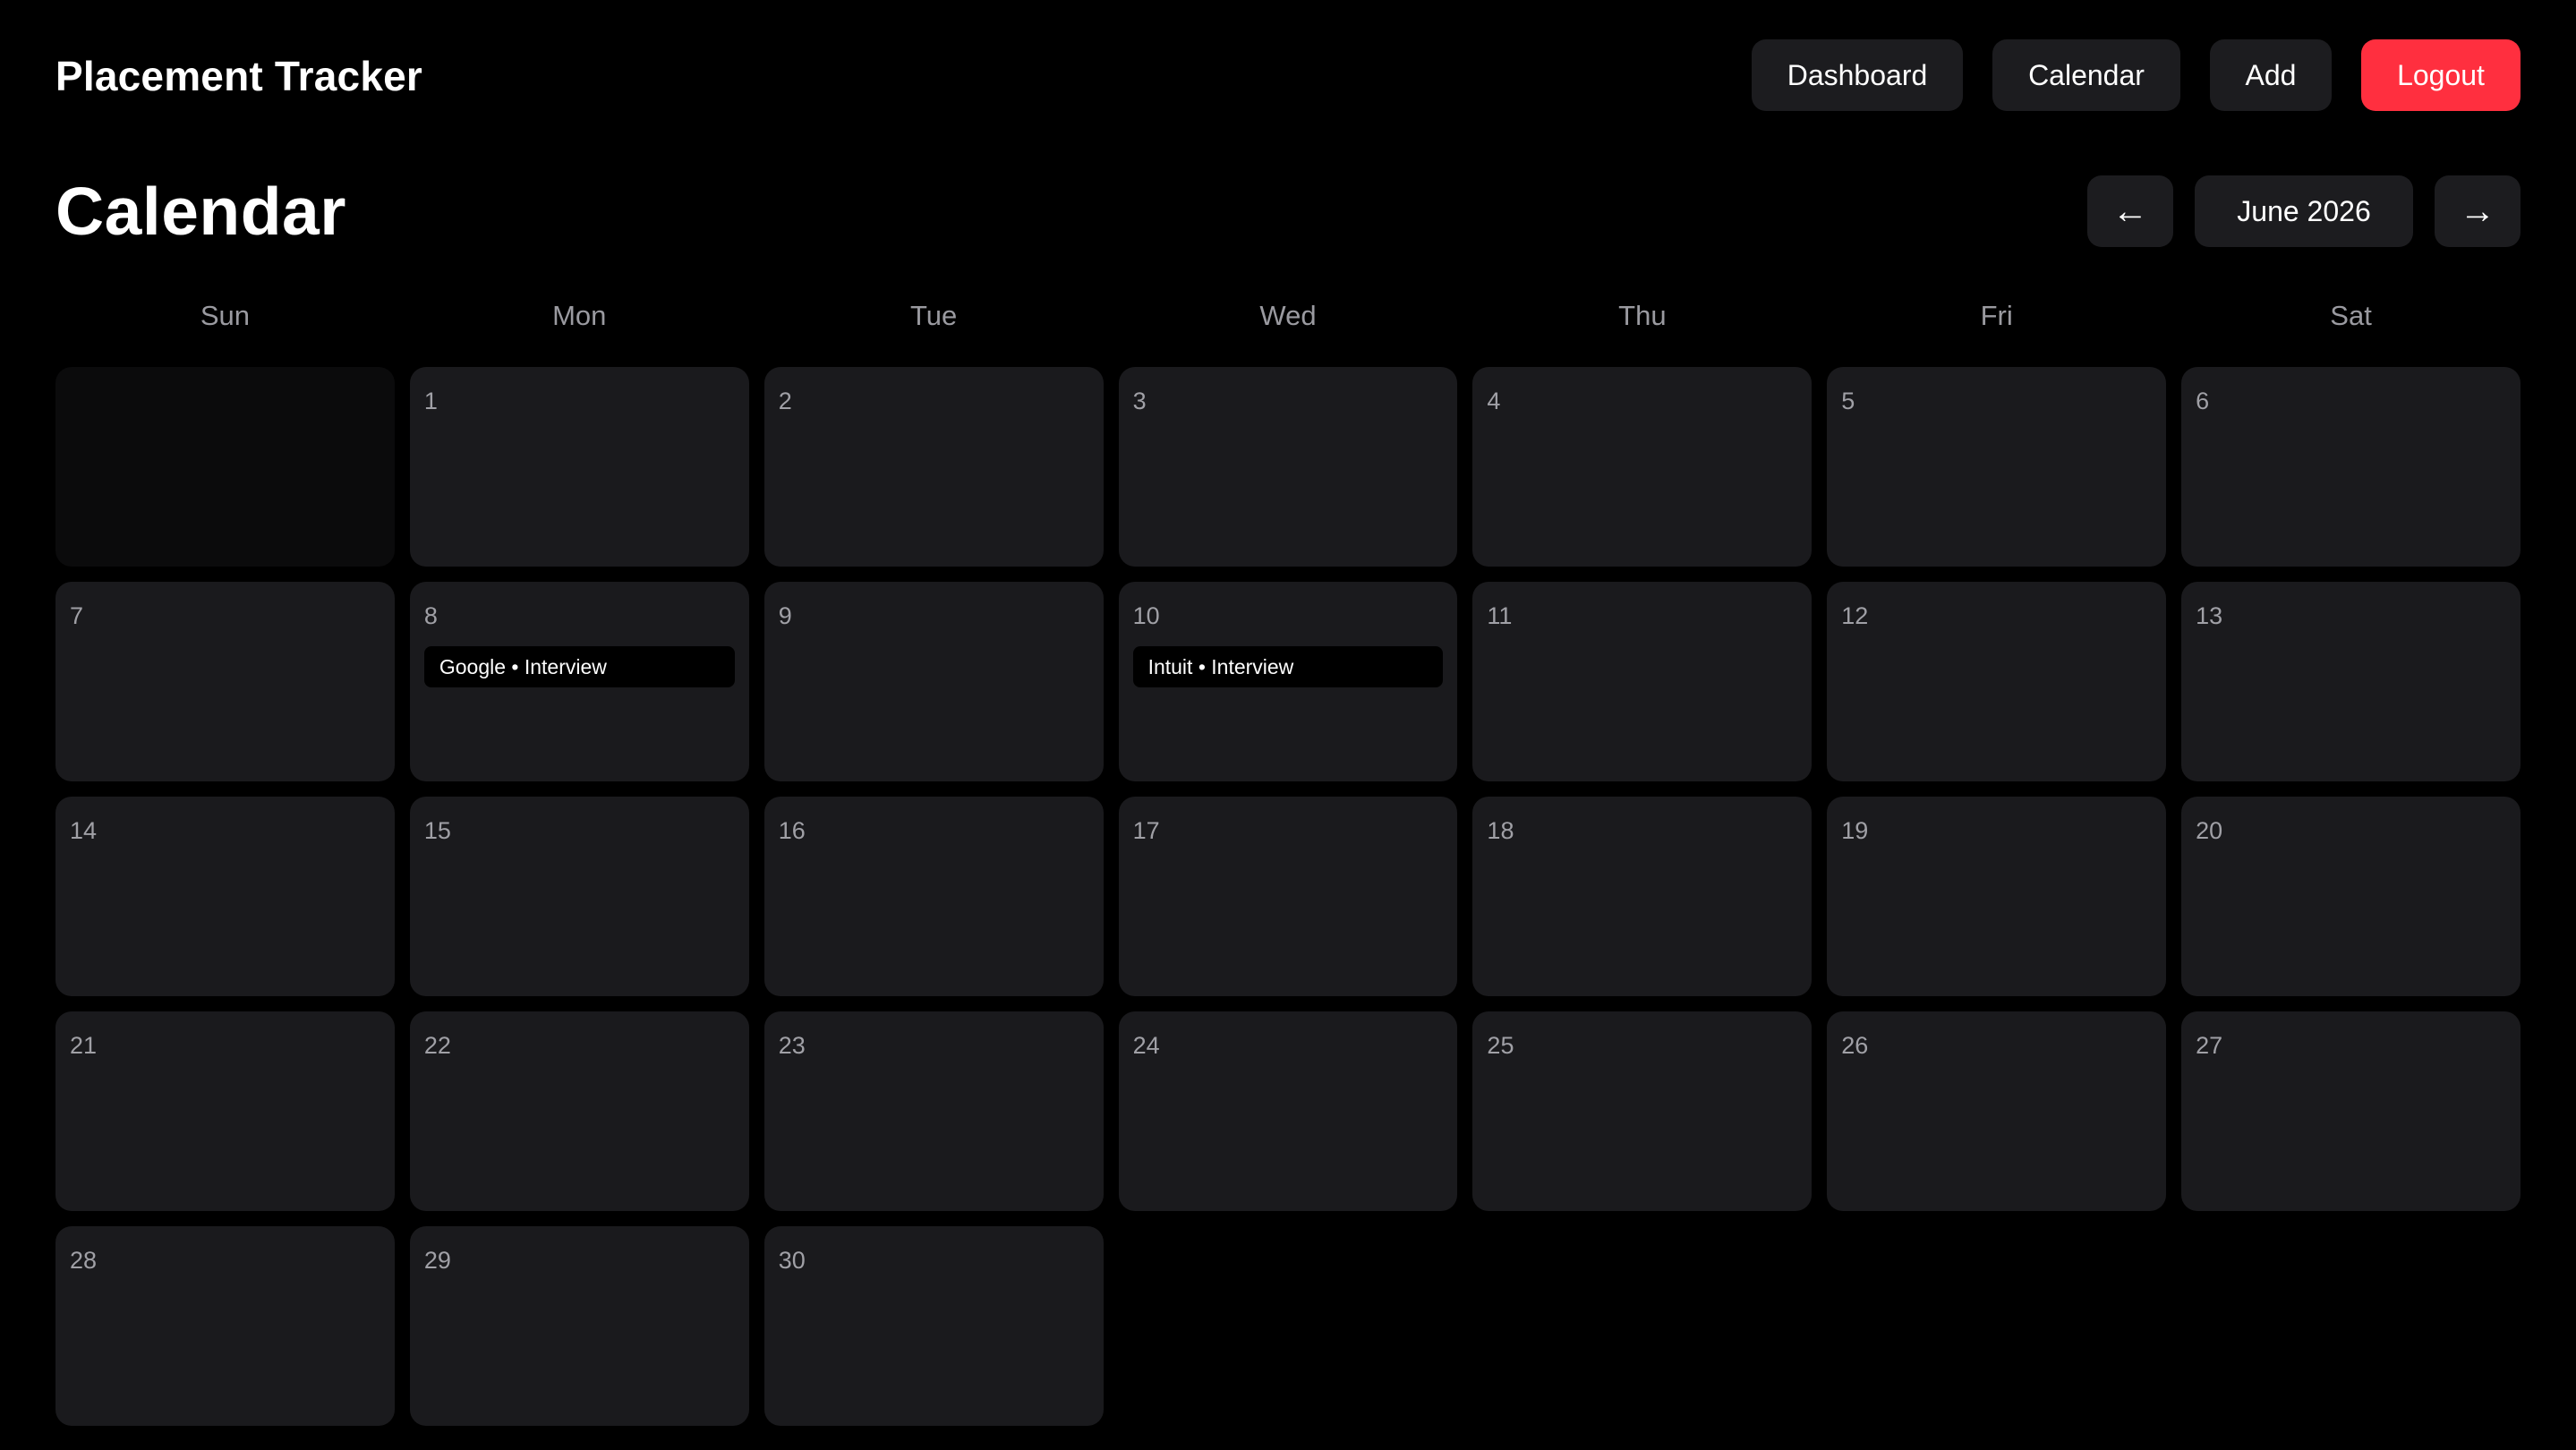 This screenshot has width=2576, height=1450. Describe the element at coordinates (2351, 1111) in the screenshot. I see `calendar-day-cell: 27` at that location.